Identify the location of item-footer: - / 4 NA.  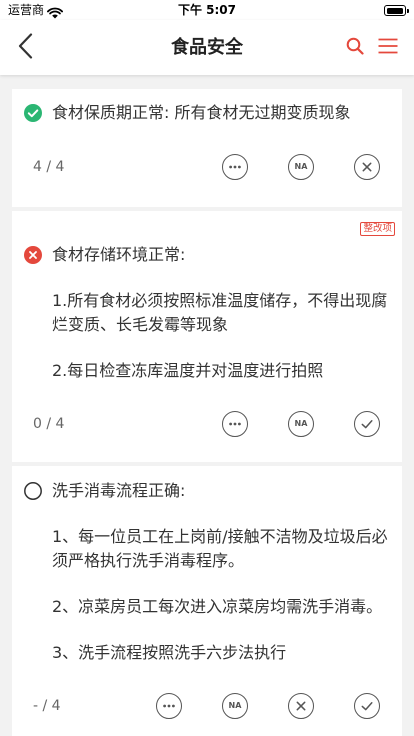
(202, 706).